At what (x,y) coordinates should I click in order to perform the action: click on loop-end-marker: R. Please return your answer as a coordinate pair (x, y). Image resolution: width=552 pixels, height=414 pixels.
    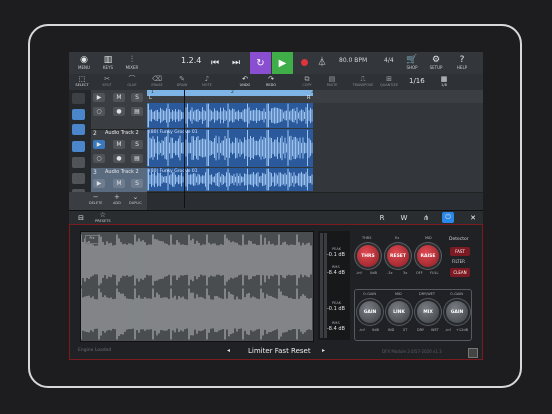
    Looking at the image, I should click on (308, 98).